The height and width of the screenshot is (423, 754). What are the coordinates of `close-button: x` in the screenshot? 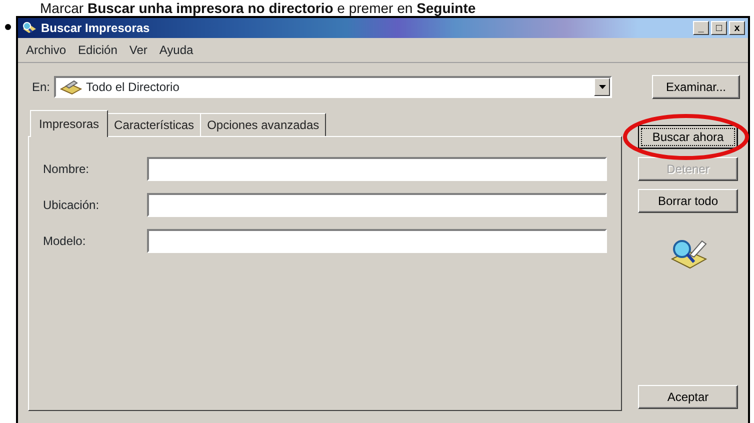 It's located at (737, 28).